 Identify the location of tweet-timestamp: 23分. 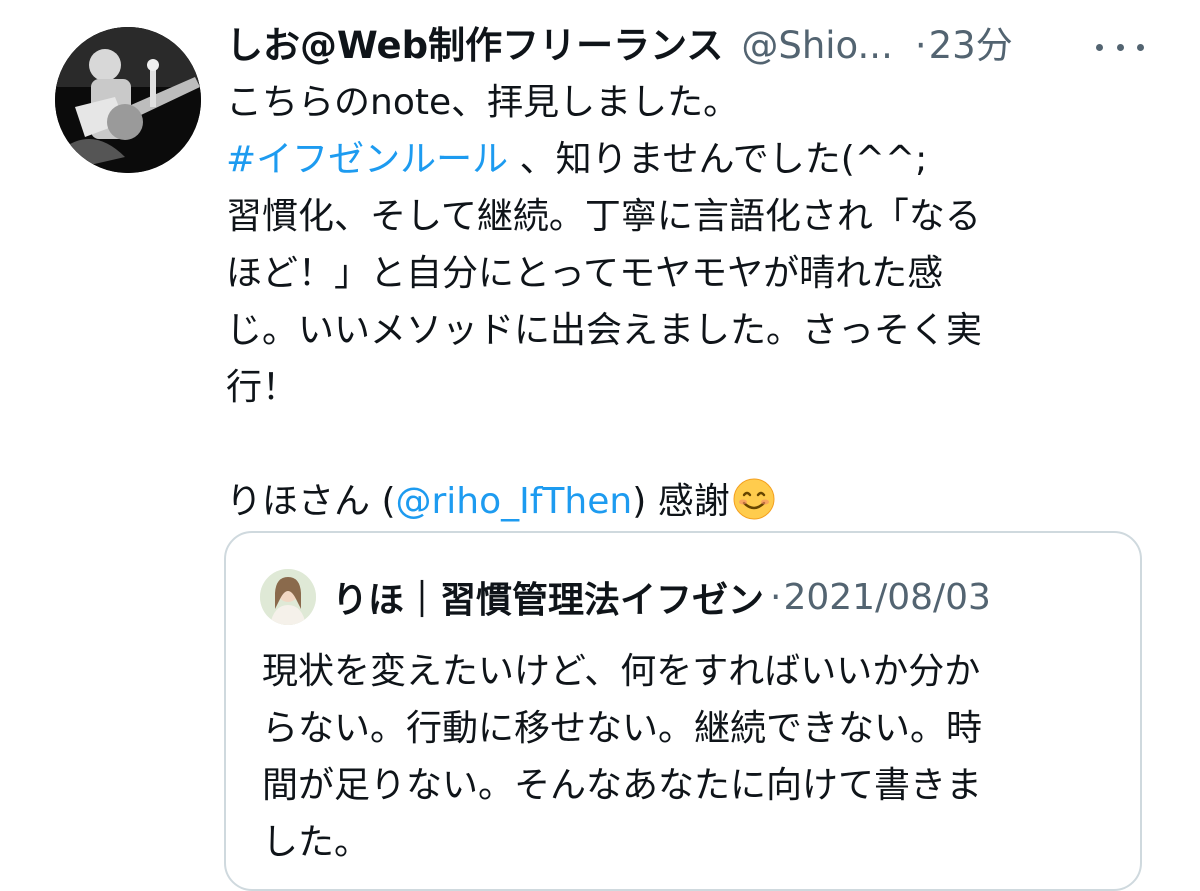
(971, 46).